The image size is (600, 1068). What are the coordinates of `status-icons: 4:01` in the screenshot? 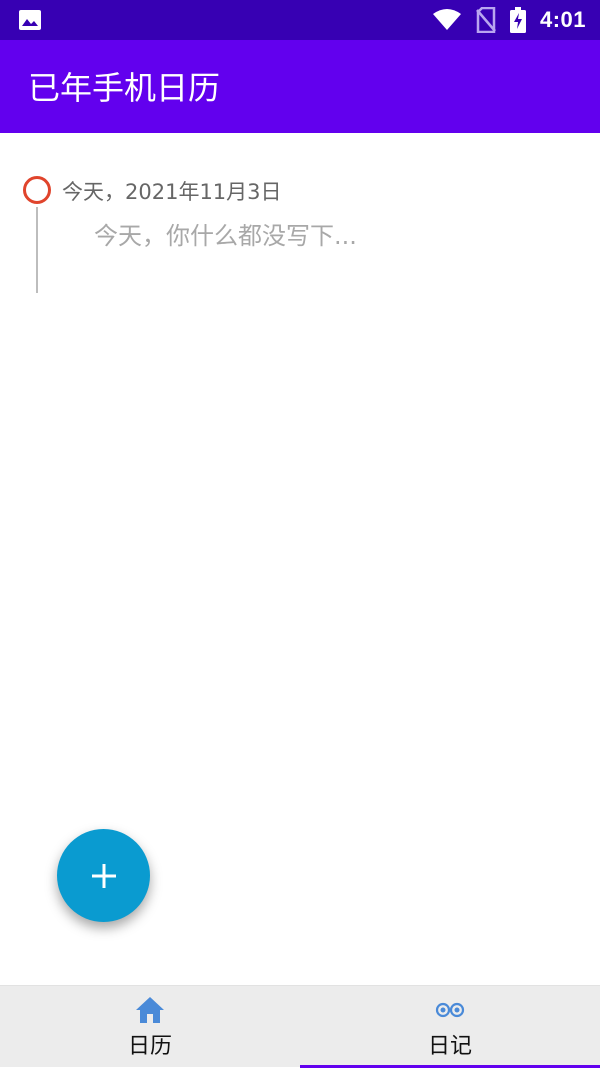 It's located at (509, 20).